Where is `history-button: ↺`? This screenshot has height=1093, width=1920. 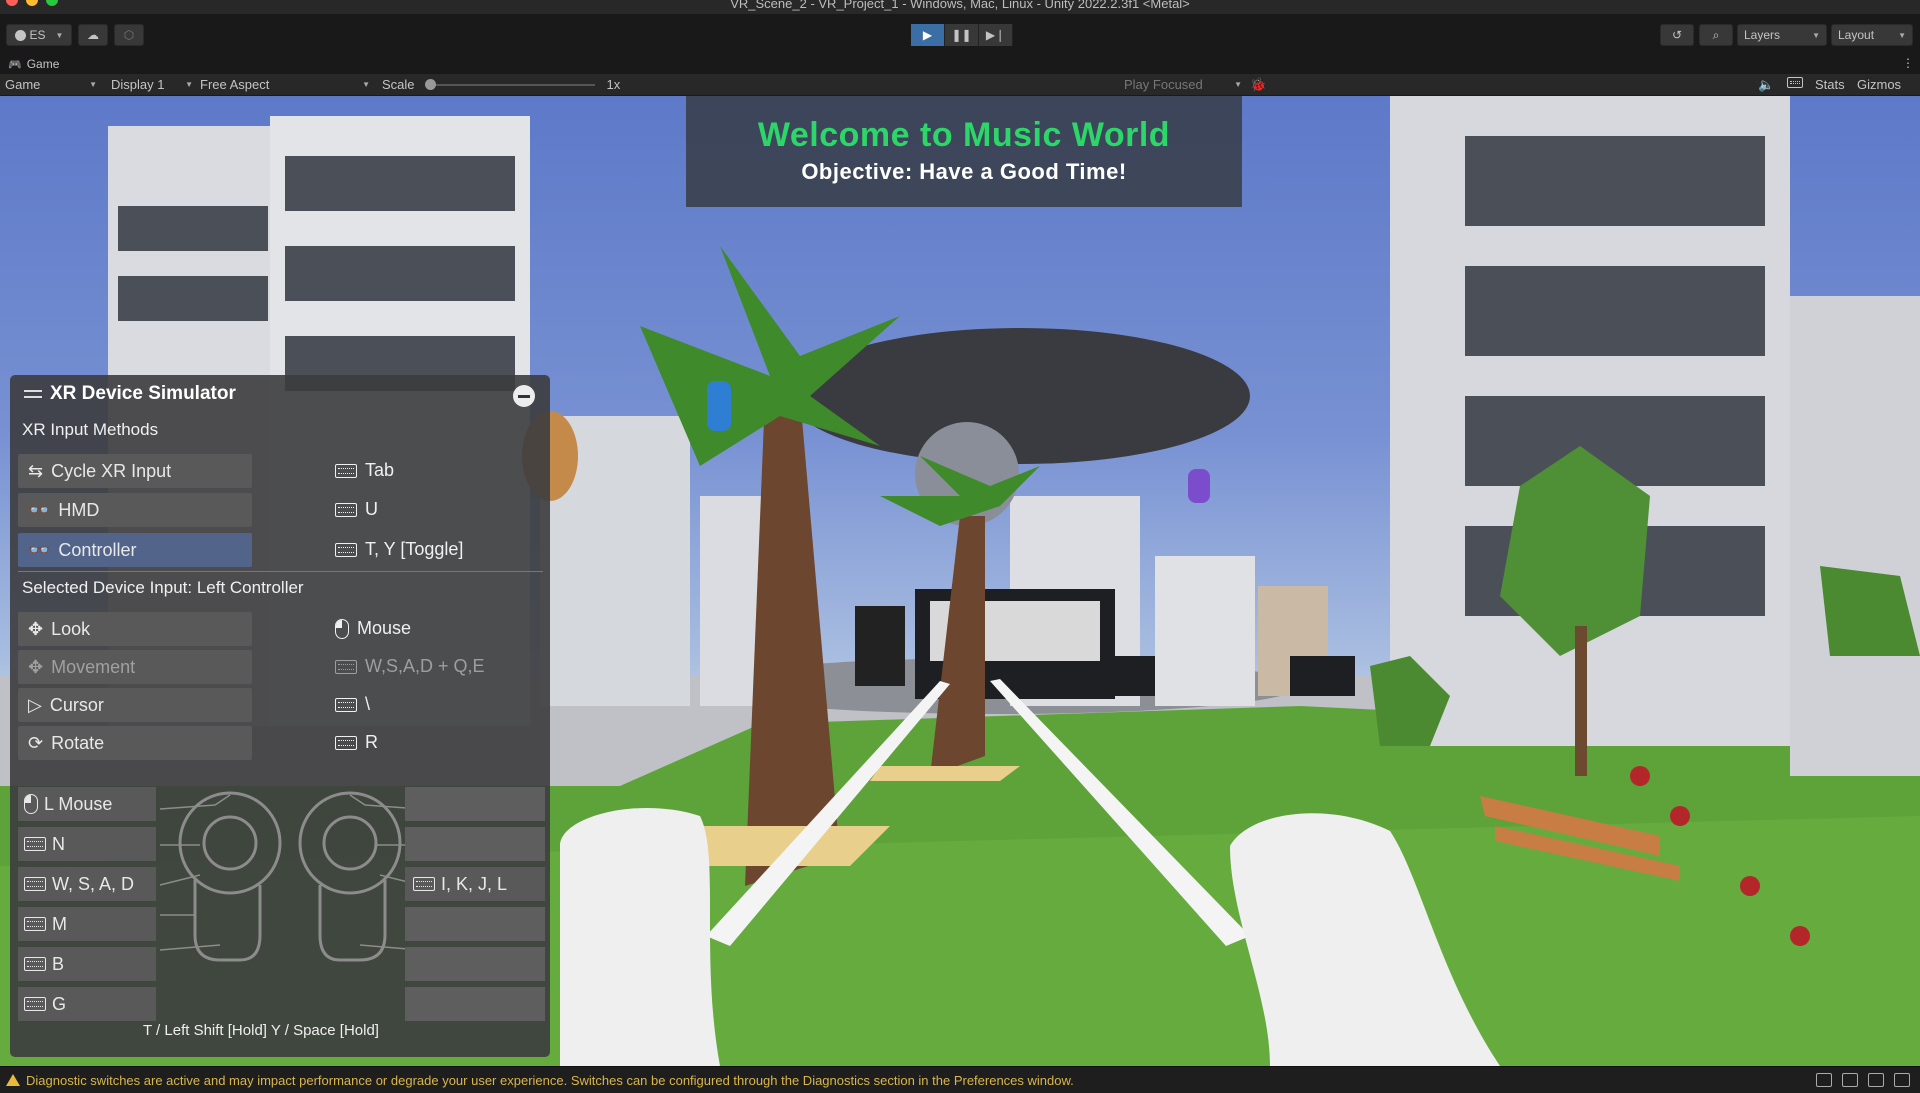 history-button: ↺ is located at coordinates (1677, 35).